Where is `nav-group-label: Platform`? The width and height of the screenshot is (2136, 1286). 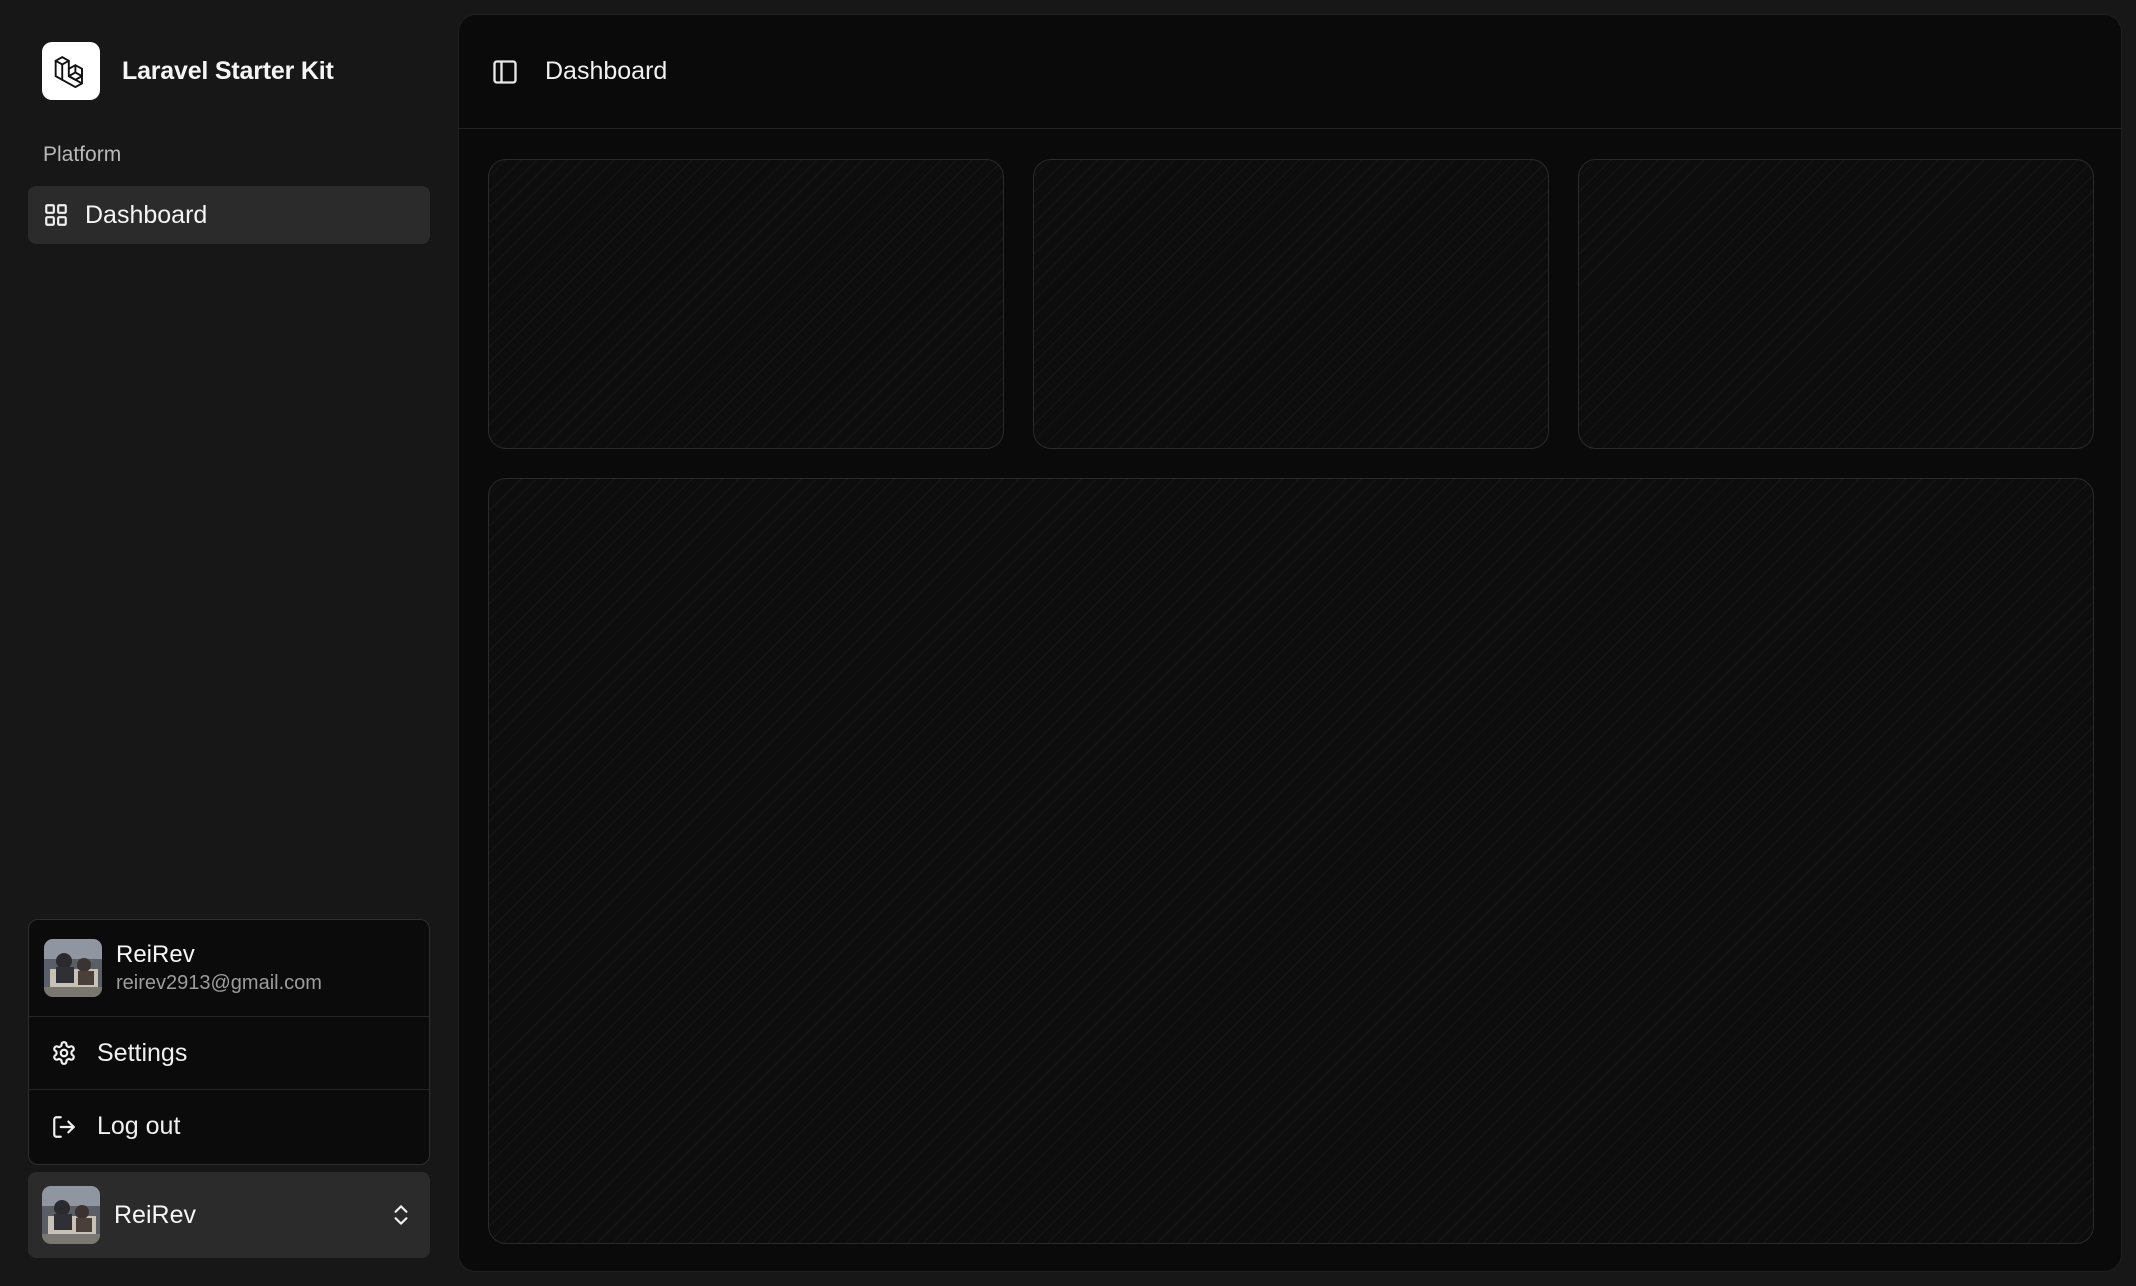 nav-group-label: Platform is located at coordinates (82, 154).